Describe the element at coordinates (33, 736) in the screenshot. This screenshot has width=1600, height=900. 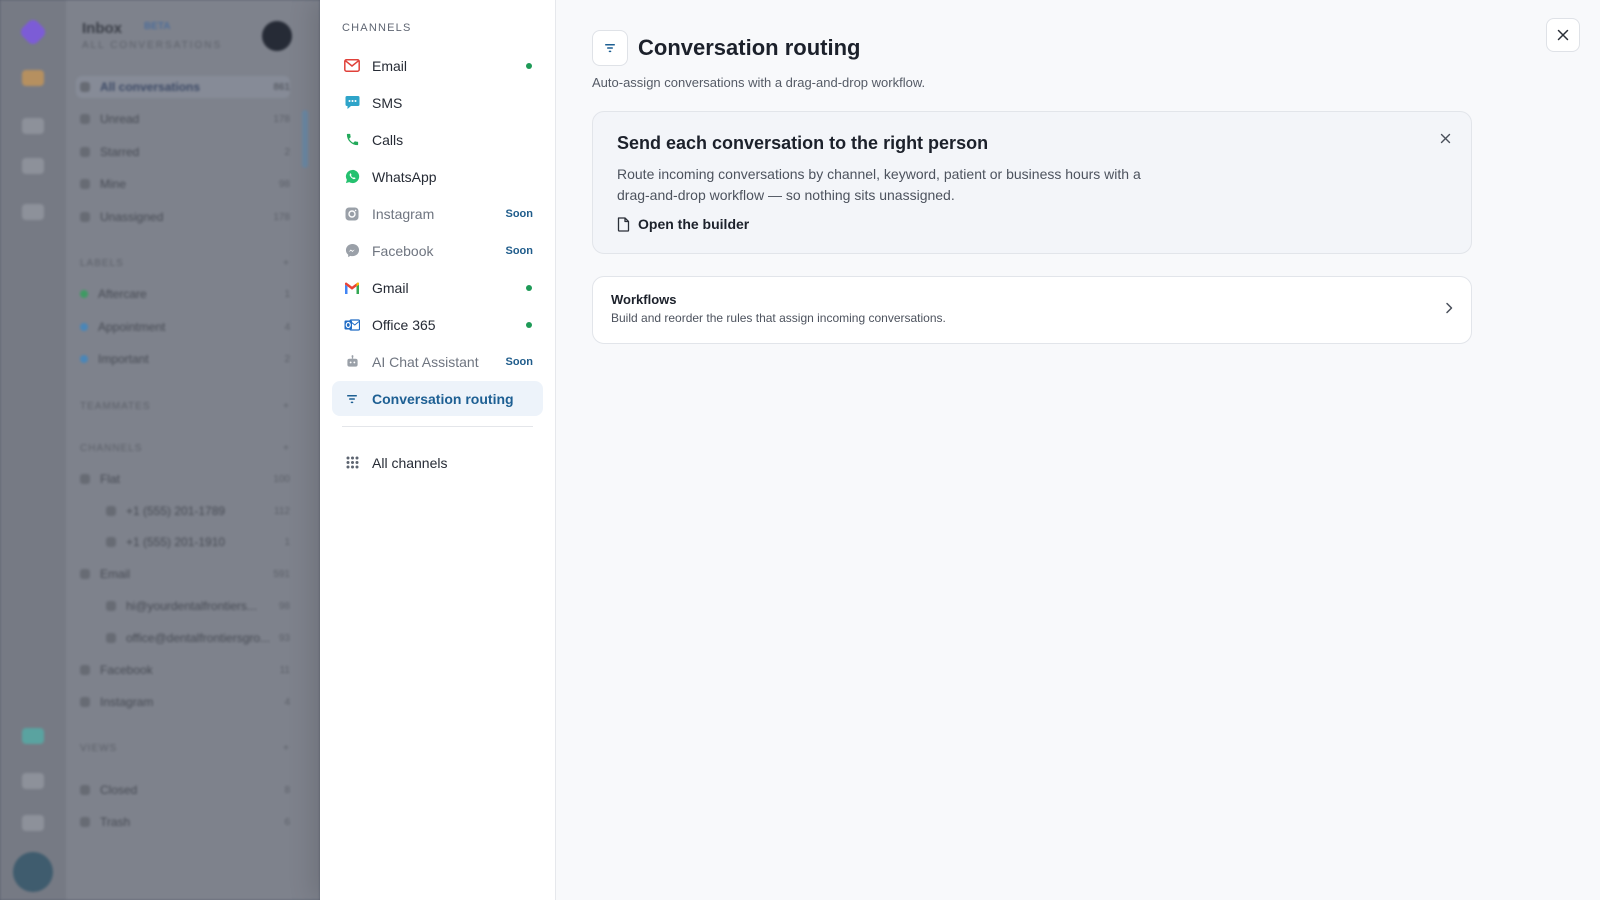
I see `integrations-rail-icon` at that location.